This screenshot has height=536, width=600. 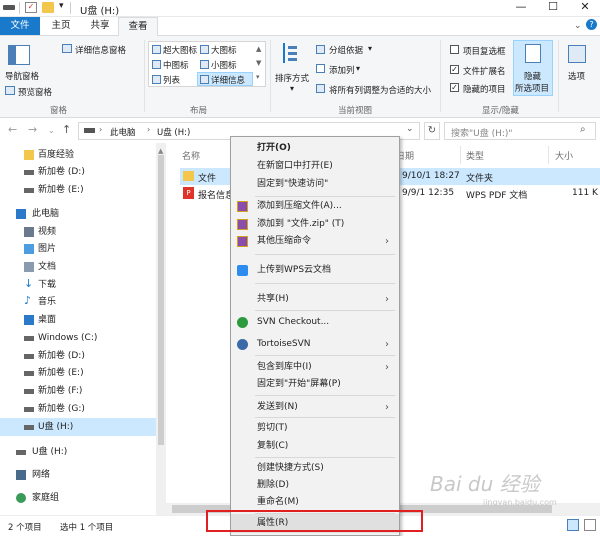 What do you see at coordinates (171, 80) in the screenshot?
I see `layout-list: 列表` at bounding box center [171, 80].